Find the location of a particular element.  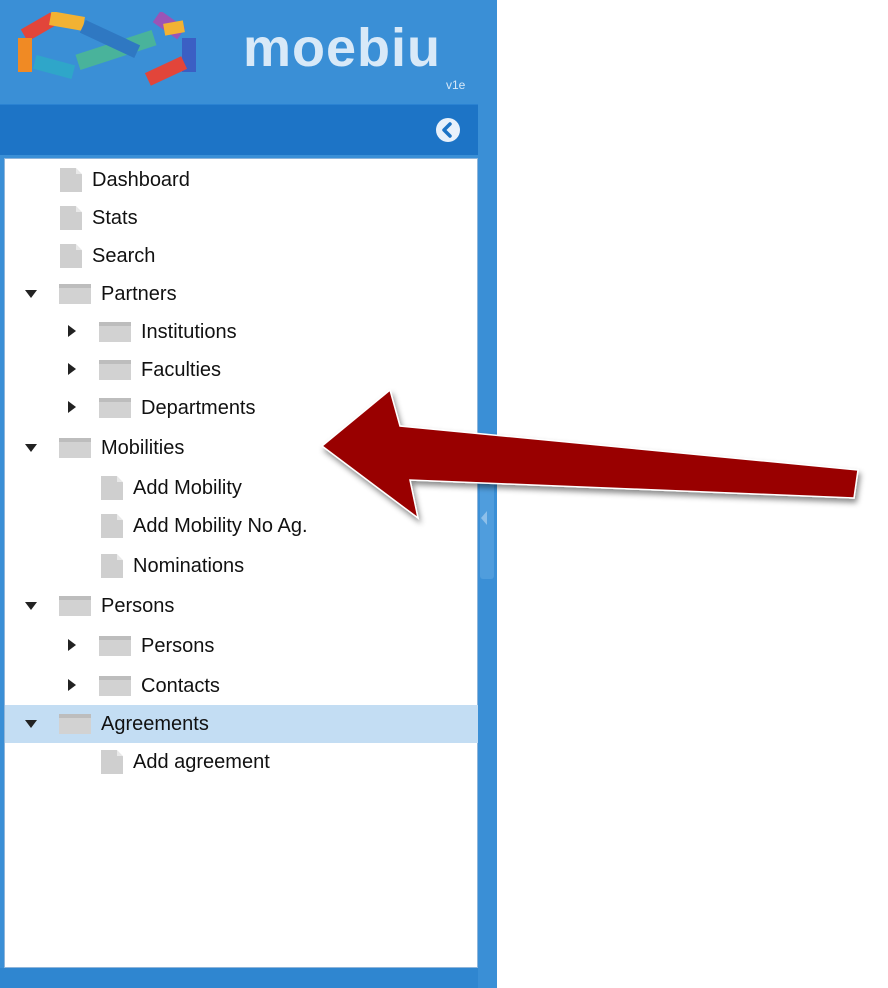

tree-item-label: Faculties is located at coordinates (181, 369).